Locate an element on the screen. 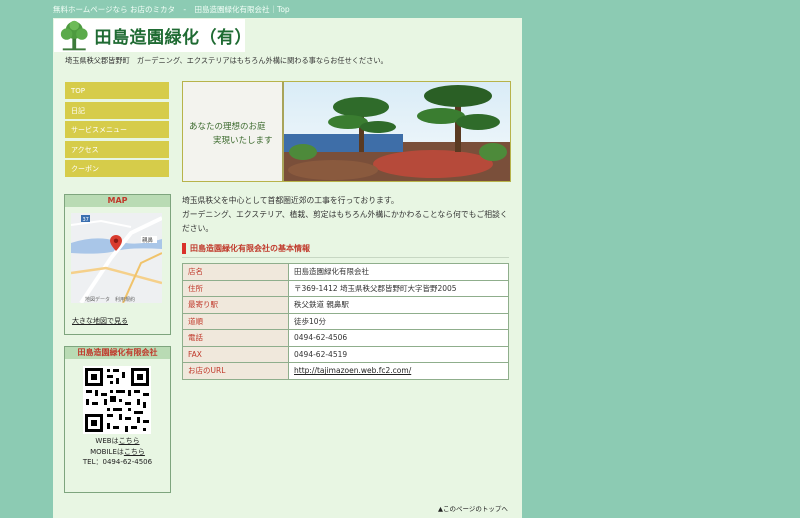 This screenshot has height=518, width=800. info-key: 店名 is located at coordinates (235, 272).